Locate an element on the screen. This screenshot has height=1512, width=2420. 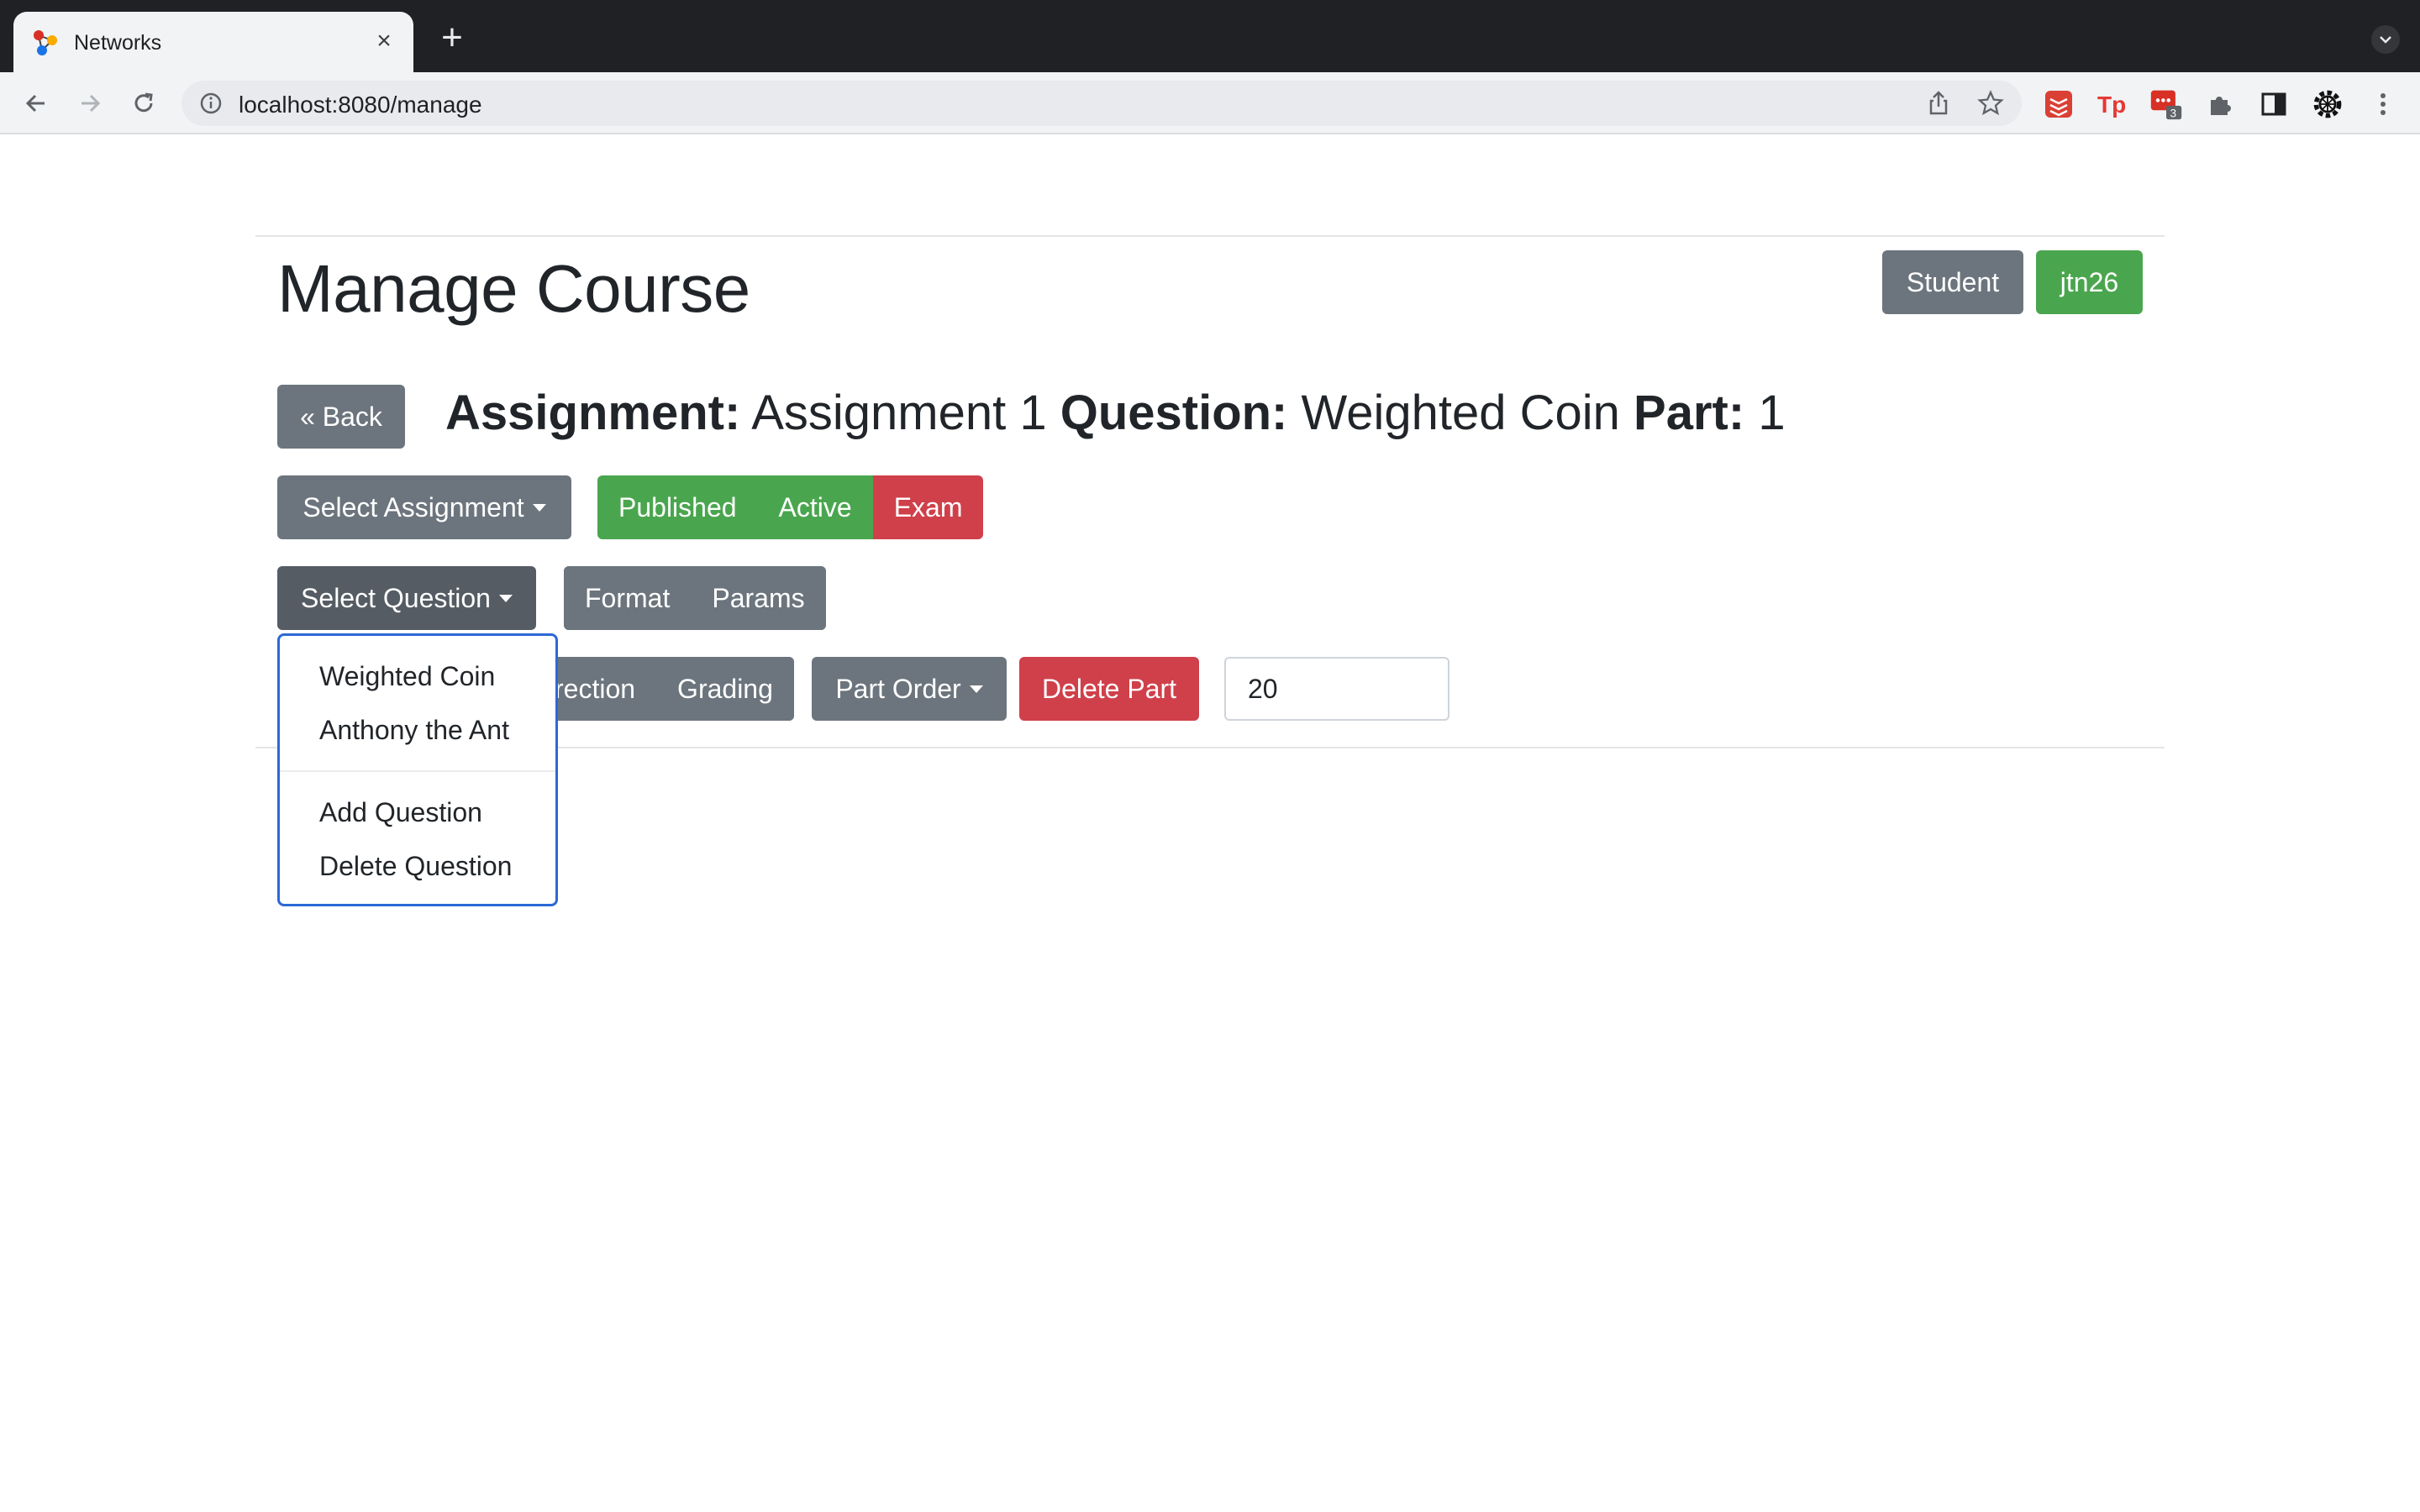
bookmark-star-icon is located at coordinates (1990, 103).